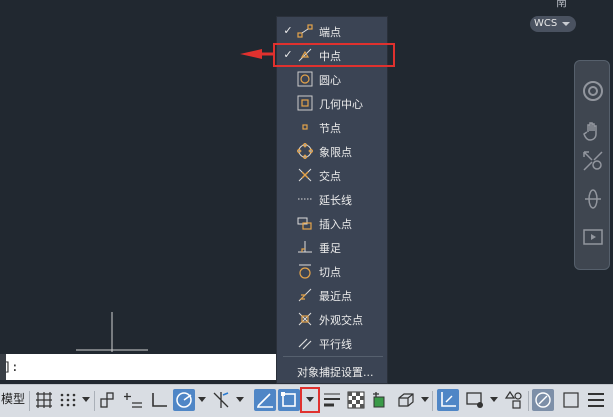  I want to click on geometric-center-icon, so click(305, 103).